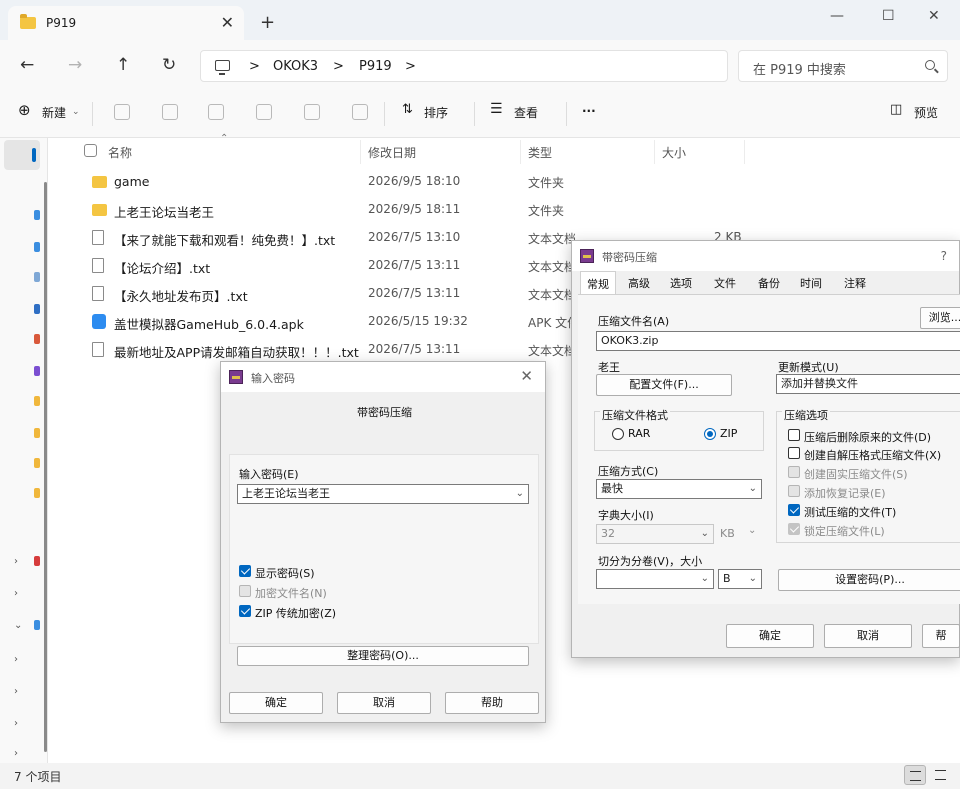 The image size is (960, 789). Describe the element at coordinates (778, 341) in the screenshot. I see `archive-name-input: OKOK3.zip` at that location.